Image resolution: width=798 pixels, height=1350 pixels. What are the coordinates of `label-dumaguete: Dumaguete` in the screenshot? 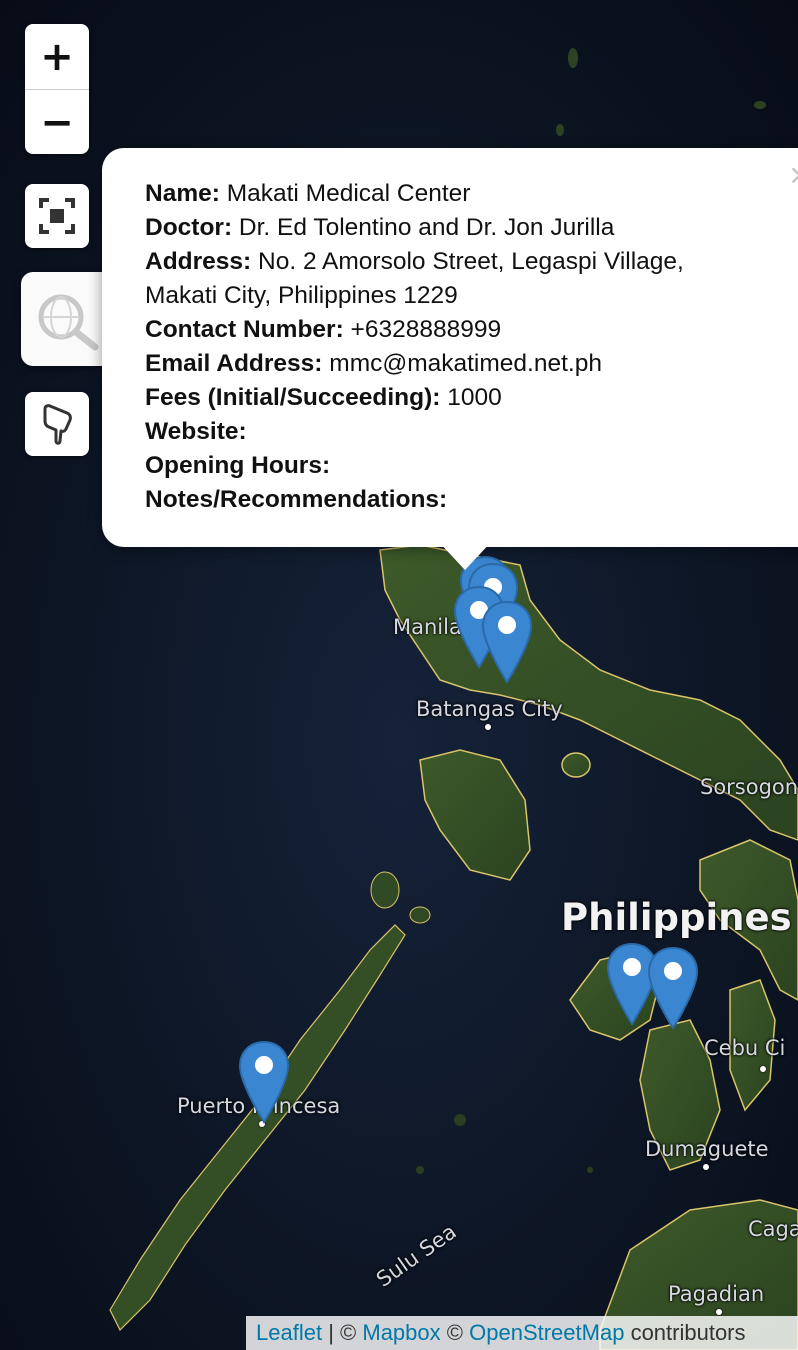 It's located at (707, 1149).